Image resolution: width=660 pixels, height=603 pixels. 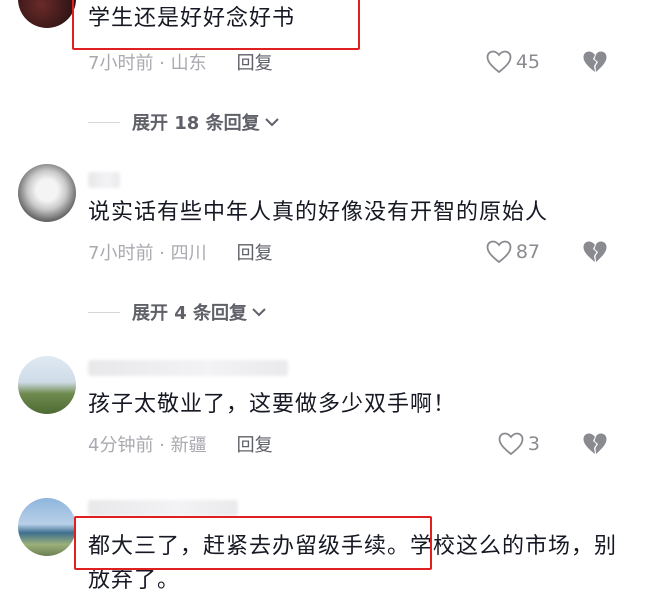 I want to click on comment-meta: 4分钟前 · 新疆 回复, so click(x=180, y=444).